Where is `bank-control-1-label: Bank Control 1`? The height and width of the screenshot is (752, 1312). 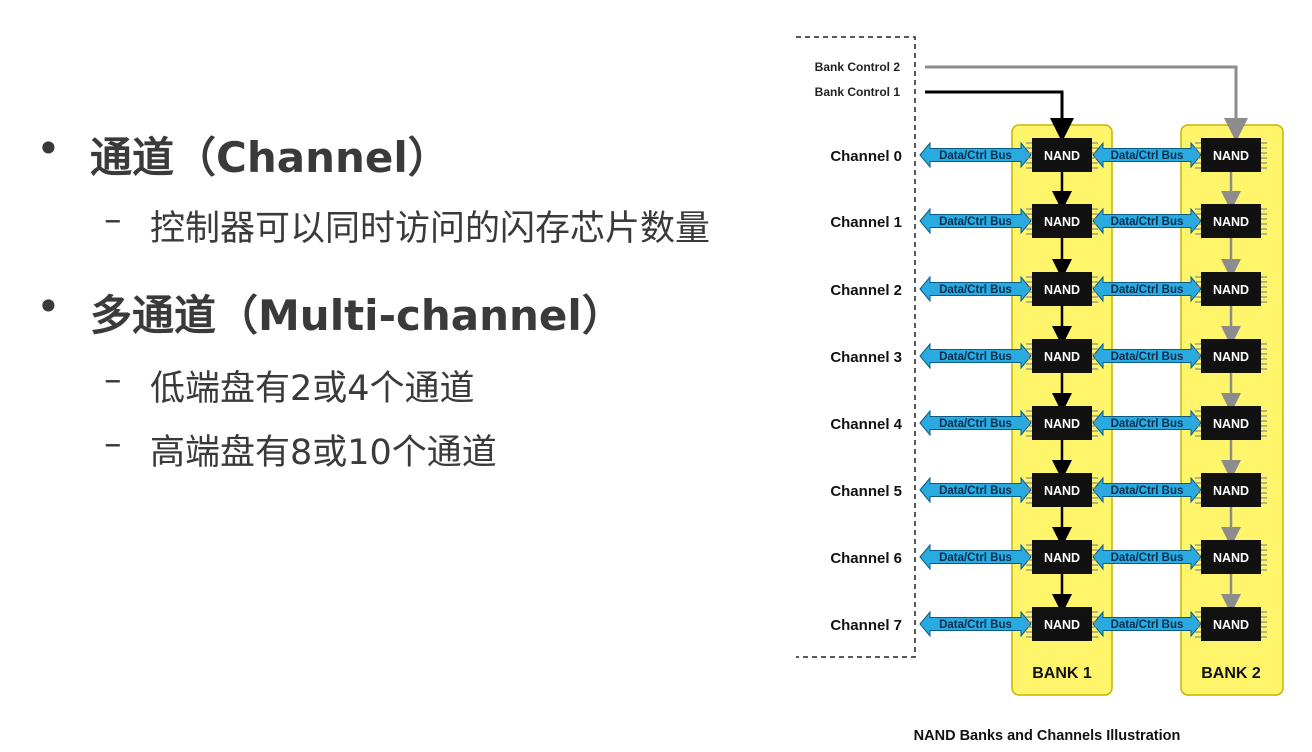
bank-control-1-label: Bank Control 1 is located at coordinates (858, 92).